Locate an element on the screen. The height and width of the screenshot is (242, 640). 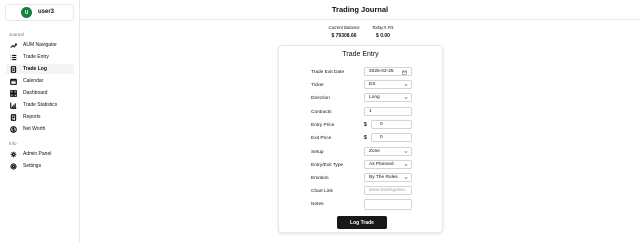
sidebar-item-dashboard: Dashboard is located at coordinates (40, 93).